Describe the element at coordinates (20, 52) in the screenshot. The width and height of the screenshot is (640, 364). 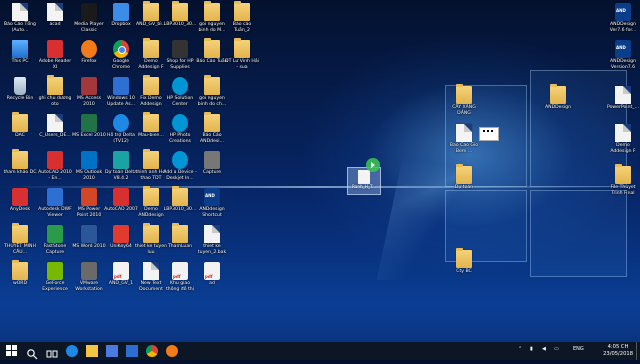
I see `desktop-icon: This PC` at that location.